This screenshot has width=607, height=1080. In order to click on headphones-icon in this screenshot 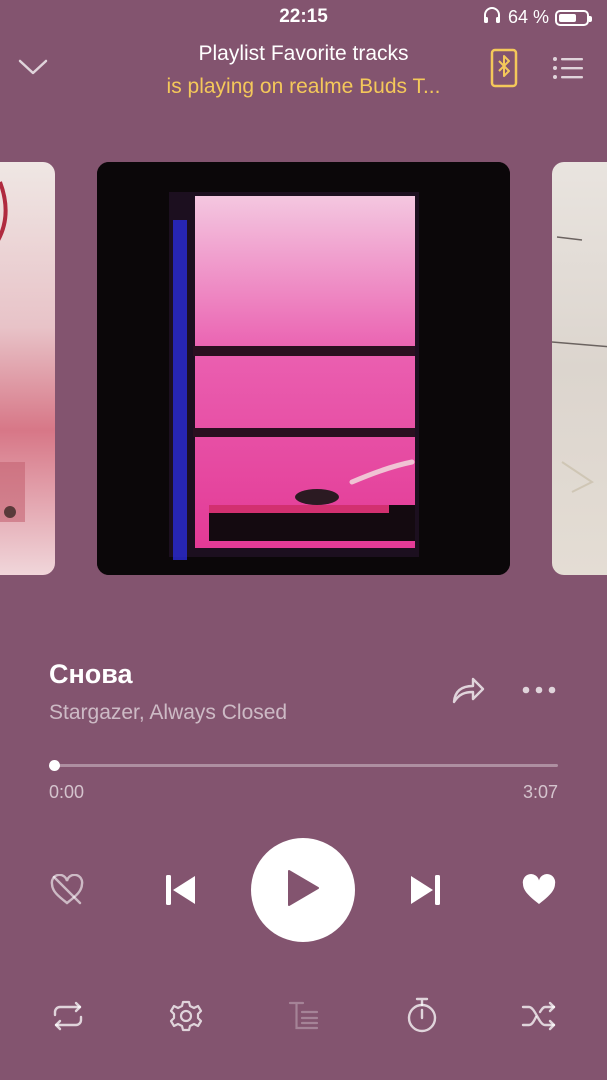, I will do `click(492, 17)`.